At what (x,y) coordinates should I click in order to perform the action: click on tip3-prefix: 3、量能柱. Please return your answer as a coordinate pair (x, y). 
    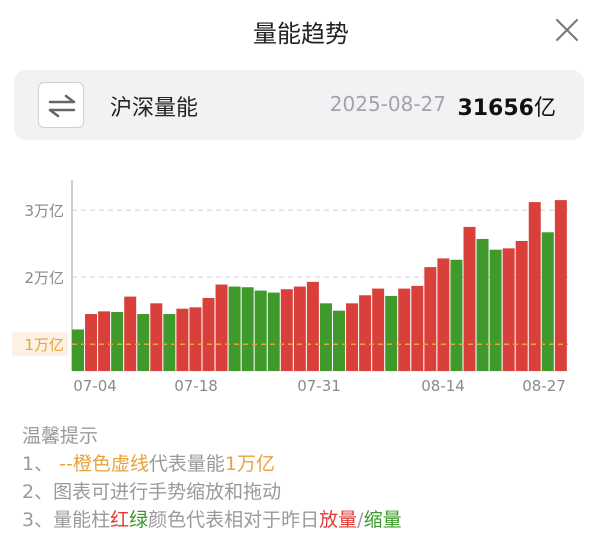
    Looking at the image, I should click on (66, 520).